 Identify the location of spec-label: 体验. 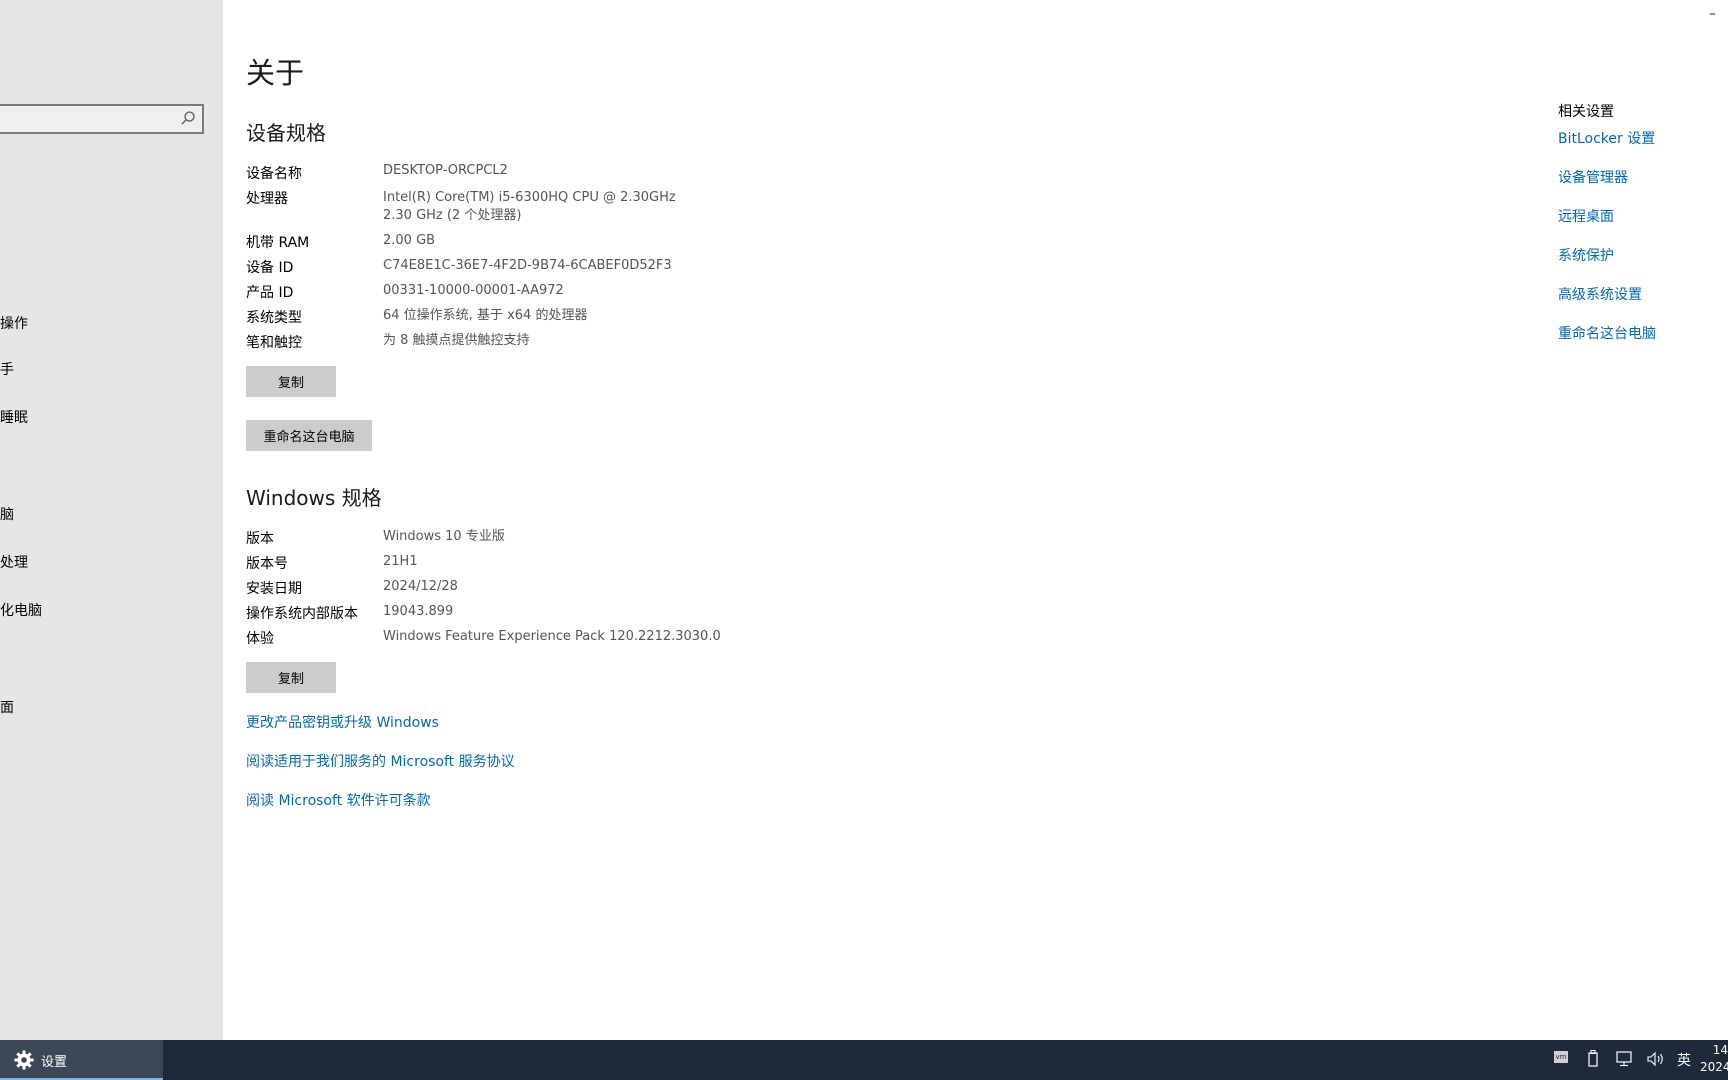
(260, 639).